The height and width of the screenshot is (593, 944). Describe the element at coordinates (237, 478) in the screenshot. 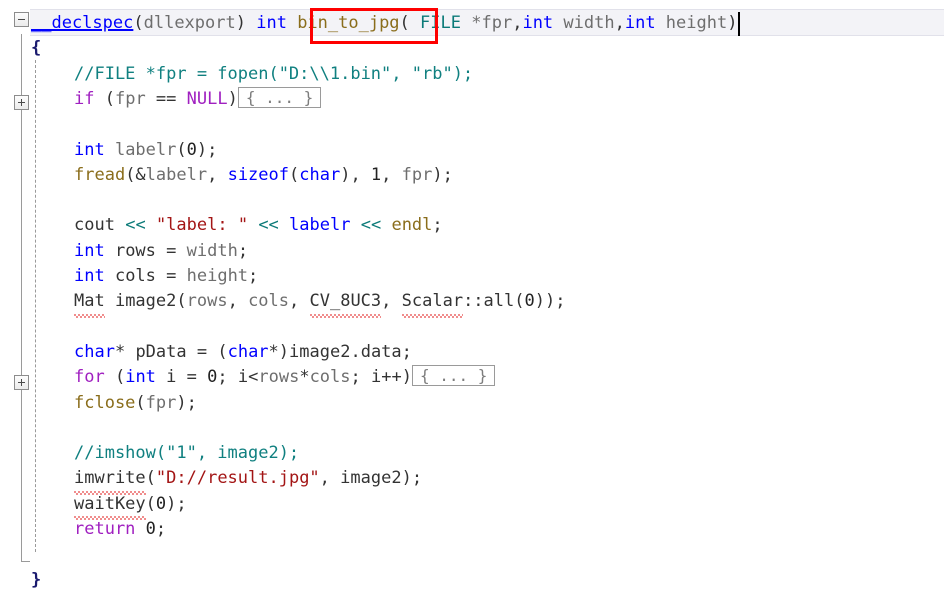

I see `code-token: "D://result.jpg"` at that location.